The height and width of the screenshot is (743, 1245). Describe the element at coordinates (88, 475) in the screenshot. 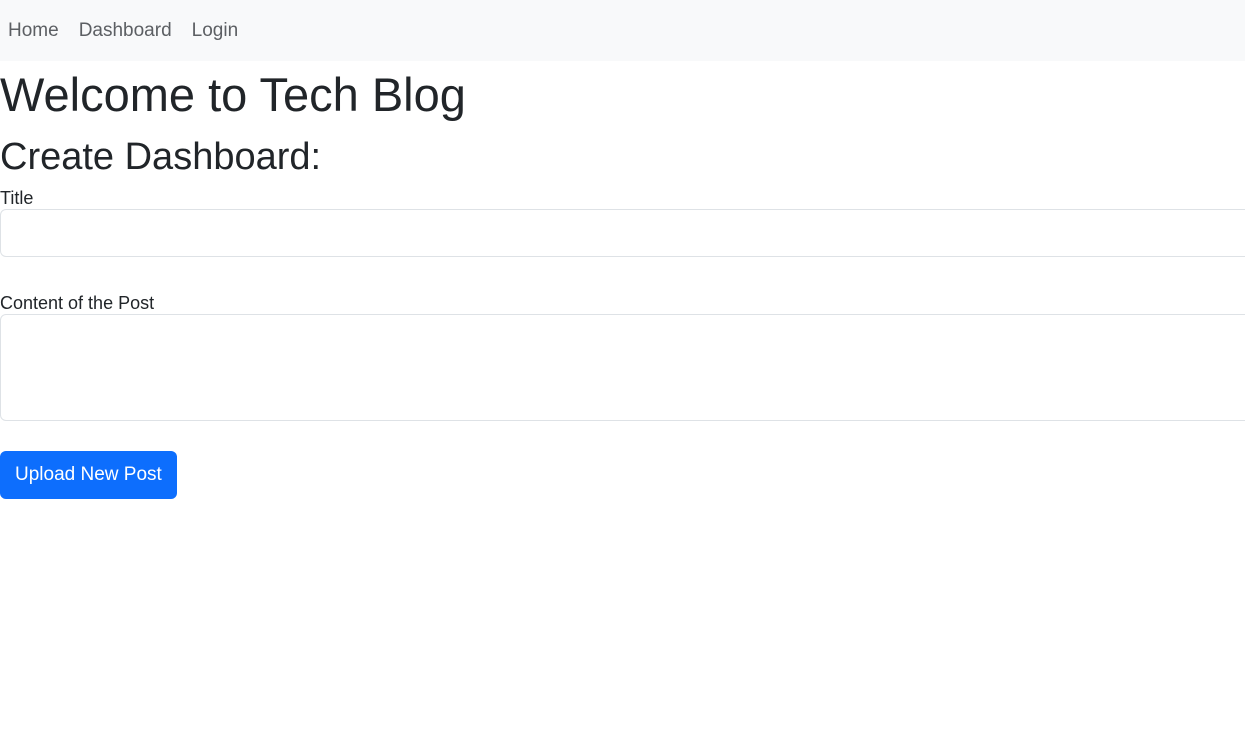

I see `upload-post-button: Upload New Post` at that location.